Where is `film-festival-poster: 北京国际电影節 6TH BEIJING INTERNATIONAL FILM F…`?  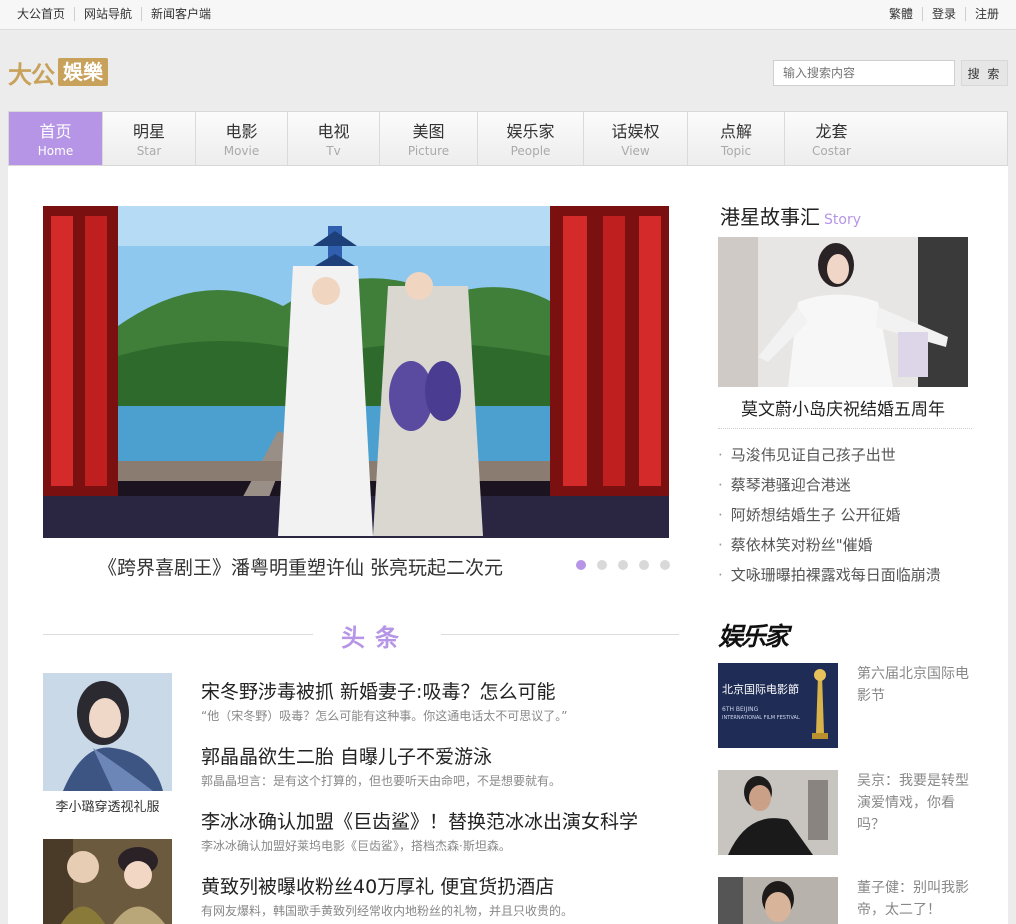 film-festival-poster: 北京国际电影節 6TH BEIJING INTERNATIONAL FILM F… is located at coordinates (778, 705).